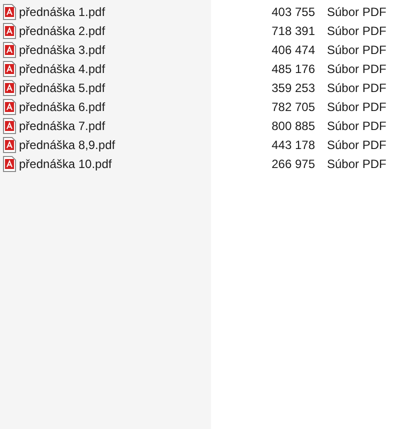 Image resolution: width=400 pixels, height=429 pixels. Describe the element at coordinates (292, 50) in the screenshot. I see `file-size: 406 474` at that location.